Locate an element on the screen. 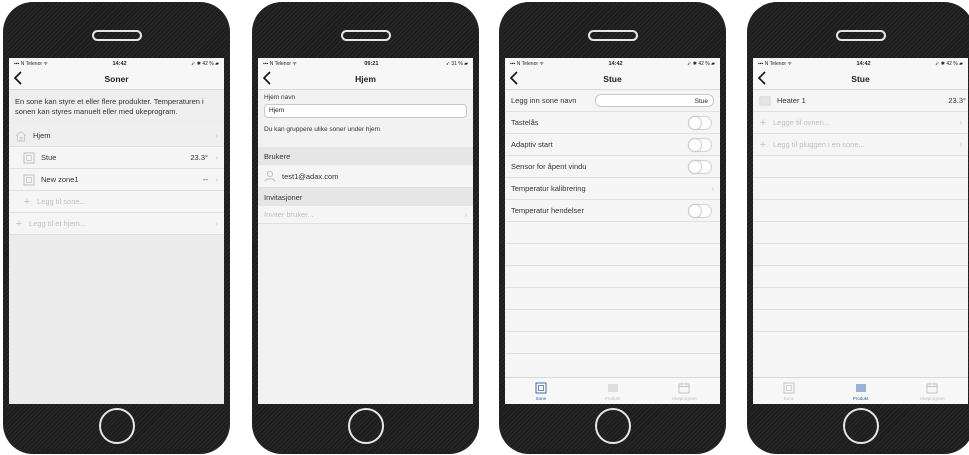 Image resolution: width=969 pixels, height=455 pixels. zone-temperature: 23.3° is located at coordinates (199, 157).